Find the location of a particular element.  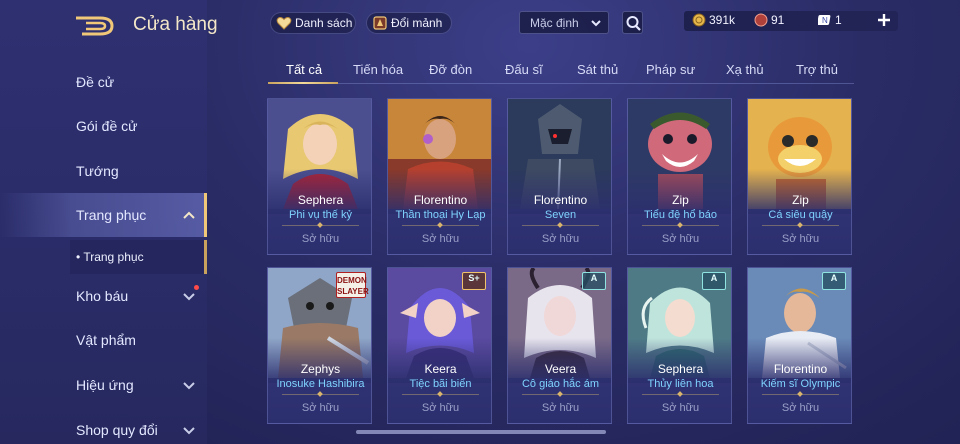

tab-fighter: Đấu sĩ is located at coordinates (524, 69).